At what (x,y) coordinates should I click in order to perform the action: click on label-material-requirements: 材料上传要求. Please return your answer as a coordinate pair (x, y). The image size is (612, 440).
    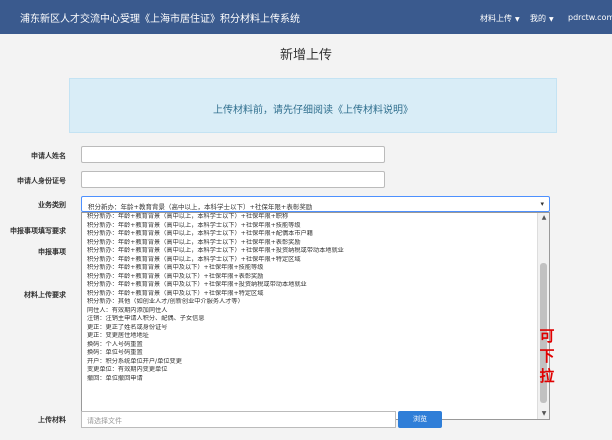
    Looking at the image, I should click on (45, 295).